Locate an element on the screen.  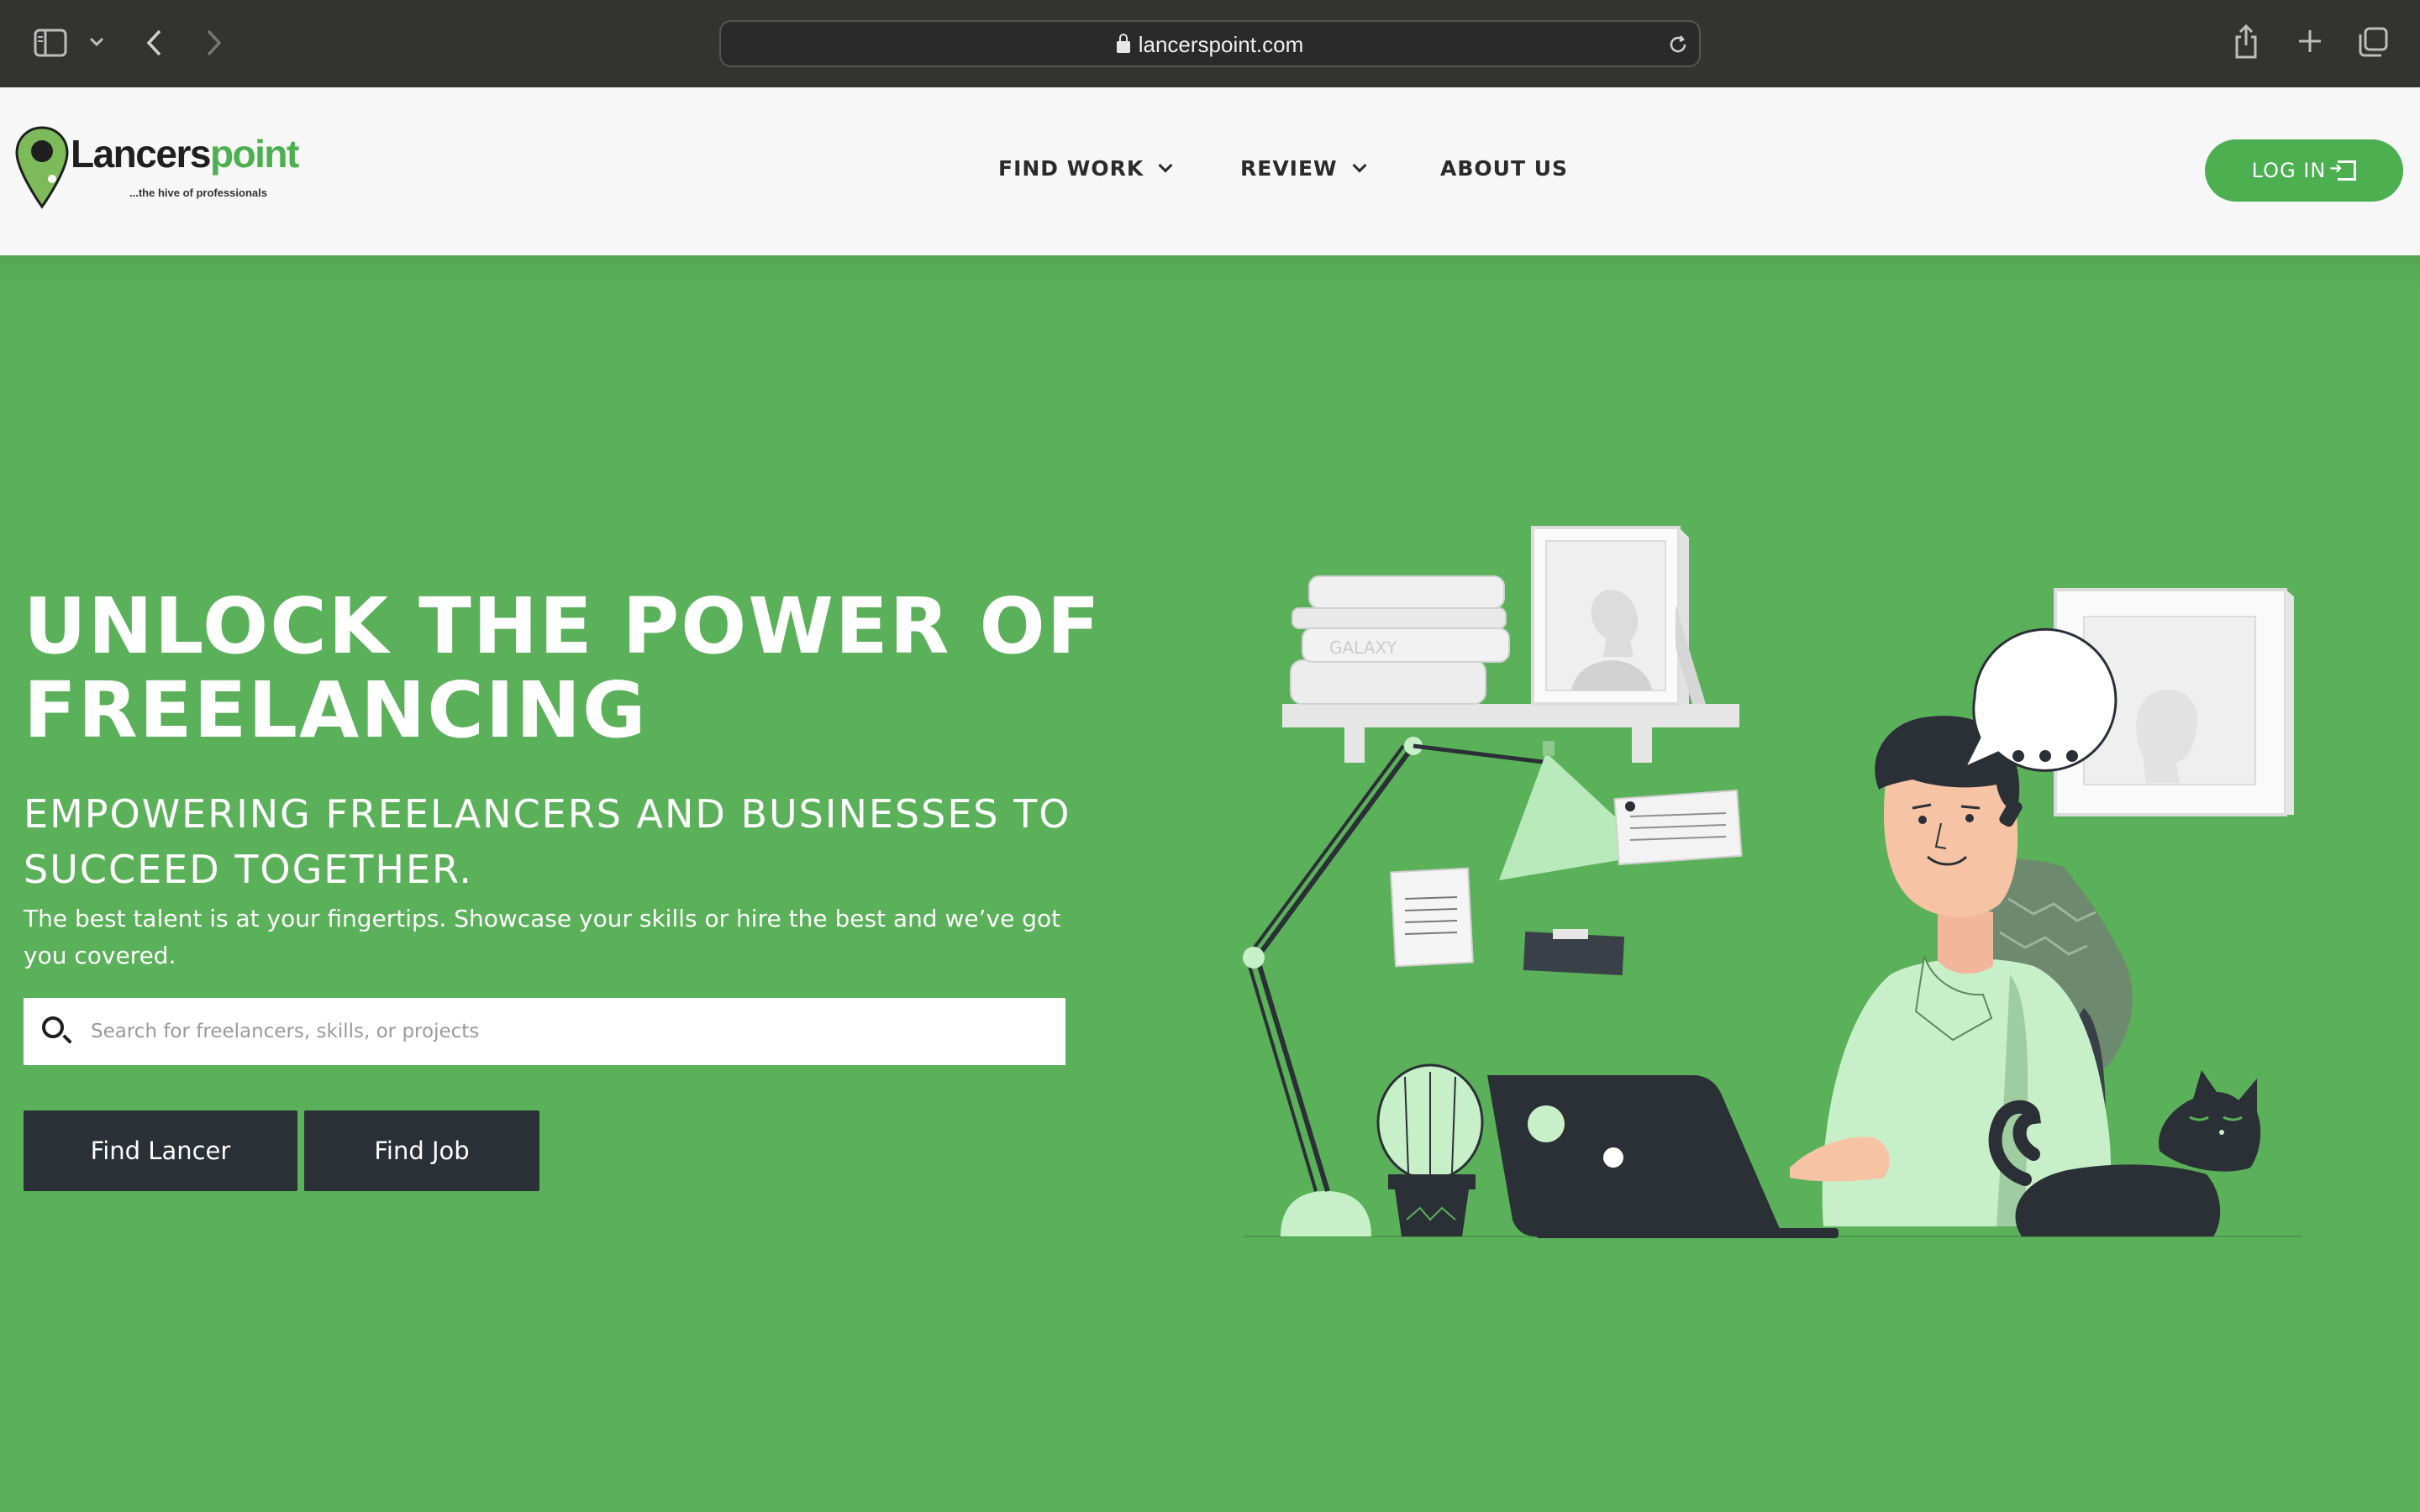
find-job-label: Find Job is located at coordinates (422, 1151).